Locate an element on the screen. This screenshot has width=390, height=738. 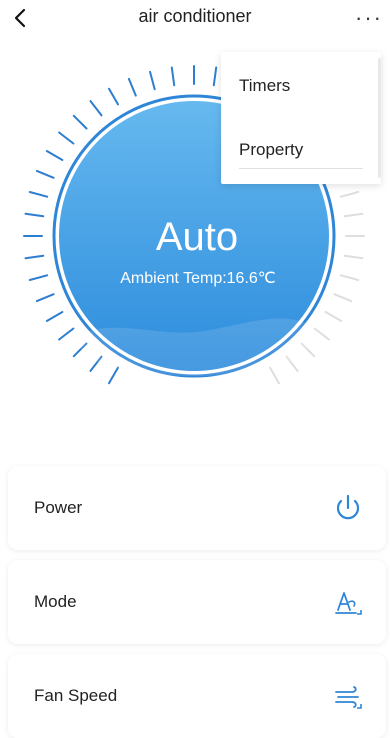
mode-label: Mode is located at coordinates (55, 601).